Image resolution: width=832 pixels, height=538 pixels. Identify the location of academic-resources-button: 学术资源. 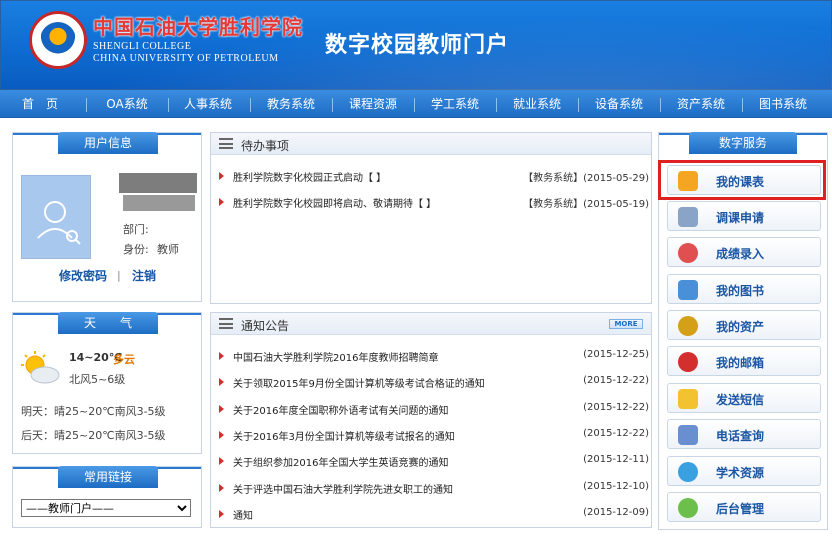
(744, 471).